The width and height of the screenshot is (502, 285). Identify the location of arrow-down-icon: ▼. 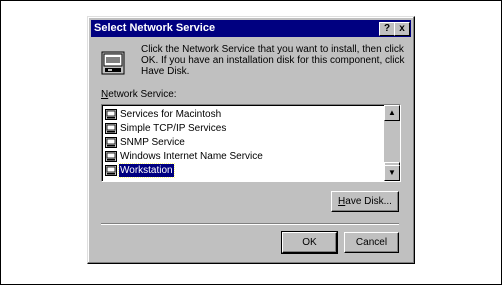
(392, 172).